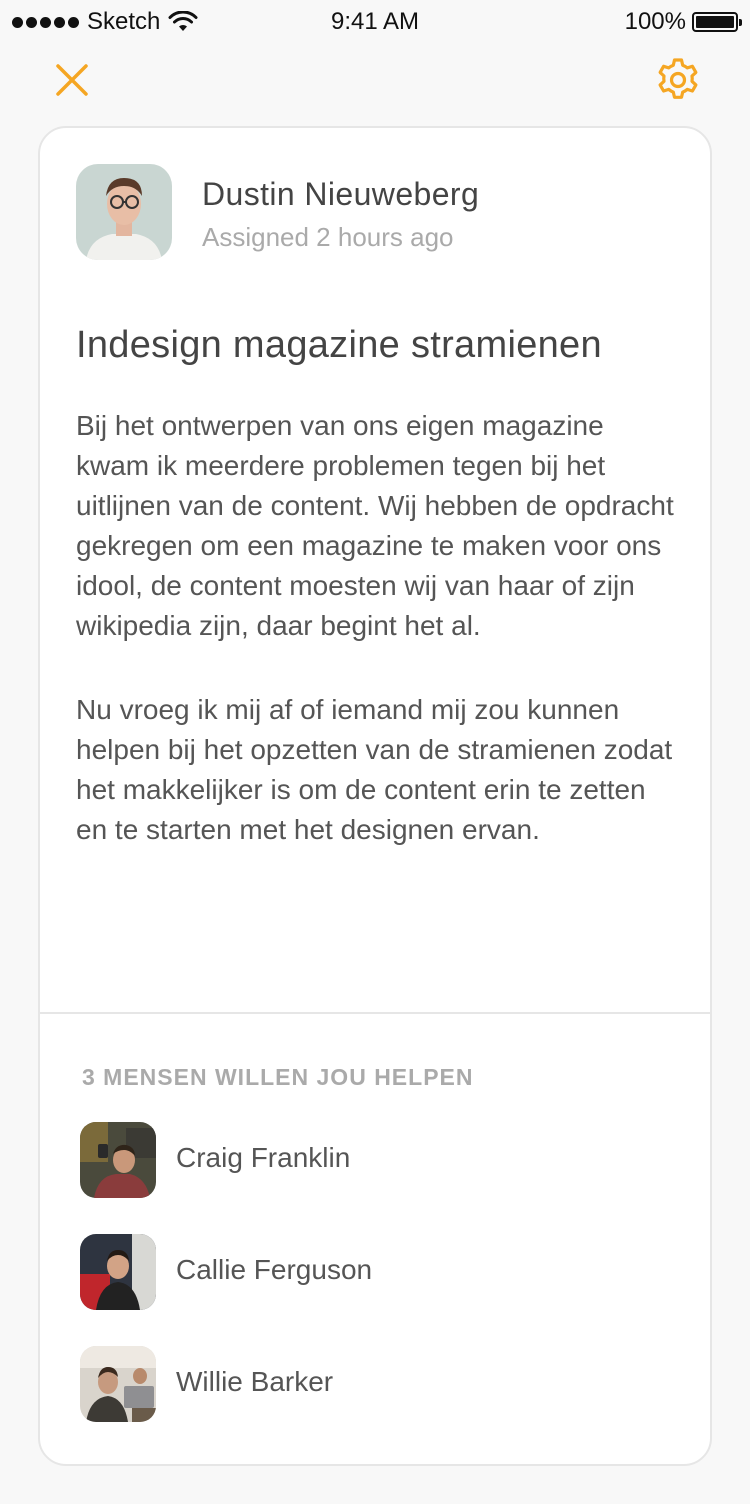  Describe the element at coordinates (717, 22) in the screenshot. I see `battery-icon` at that location.